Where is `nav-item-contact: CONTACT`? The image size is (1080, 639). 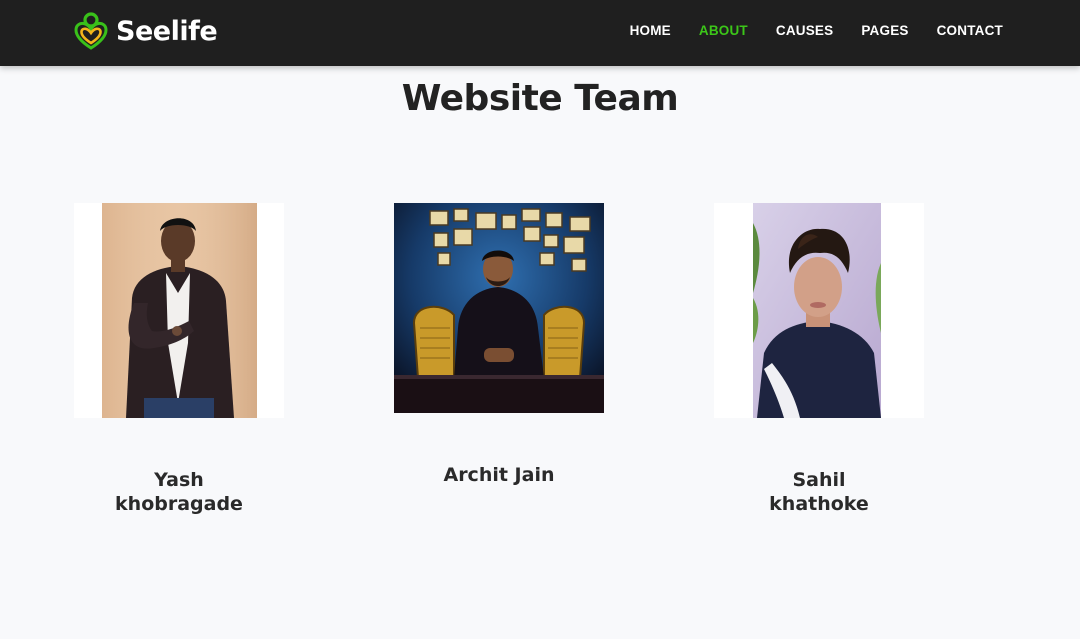
nav-item-contact: CONTACT is located at coordinates (970, 31).